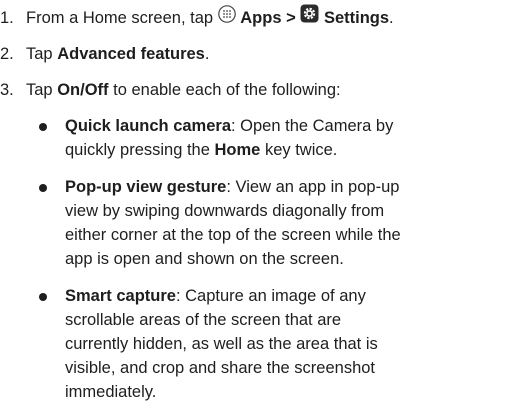  What do you see at coordinates (210, 17) in the screenshot?
I see `step-text: From a Home screen, tap Apps > Settings.` at bounding box center [210, 17].